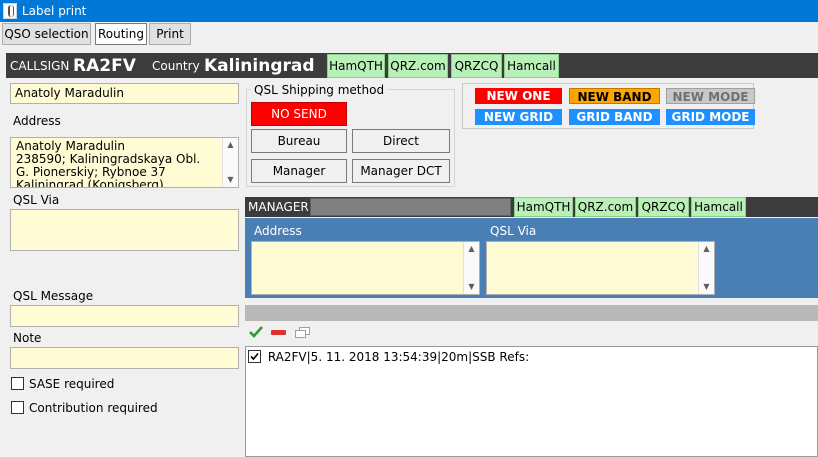  Describe the element at coordinates (513, 231) in the screenshot. I see `manager-qsl-via-label: QSL Via` at that location.